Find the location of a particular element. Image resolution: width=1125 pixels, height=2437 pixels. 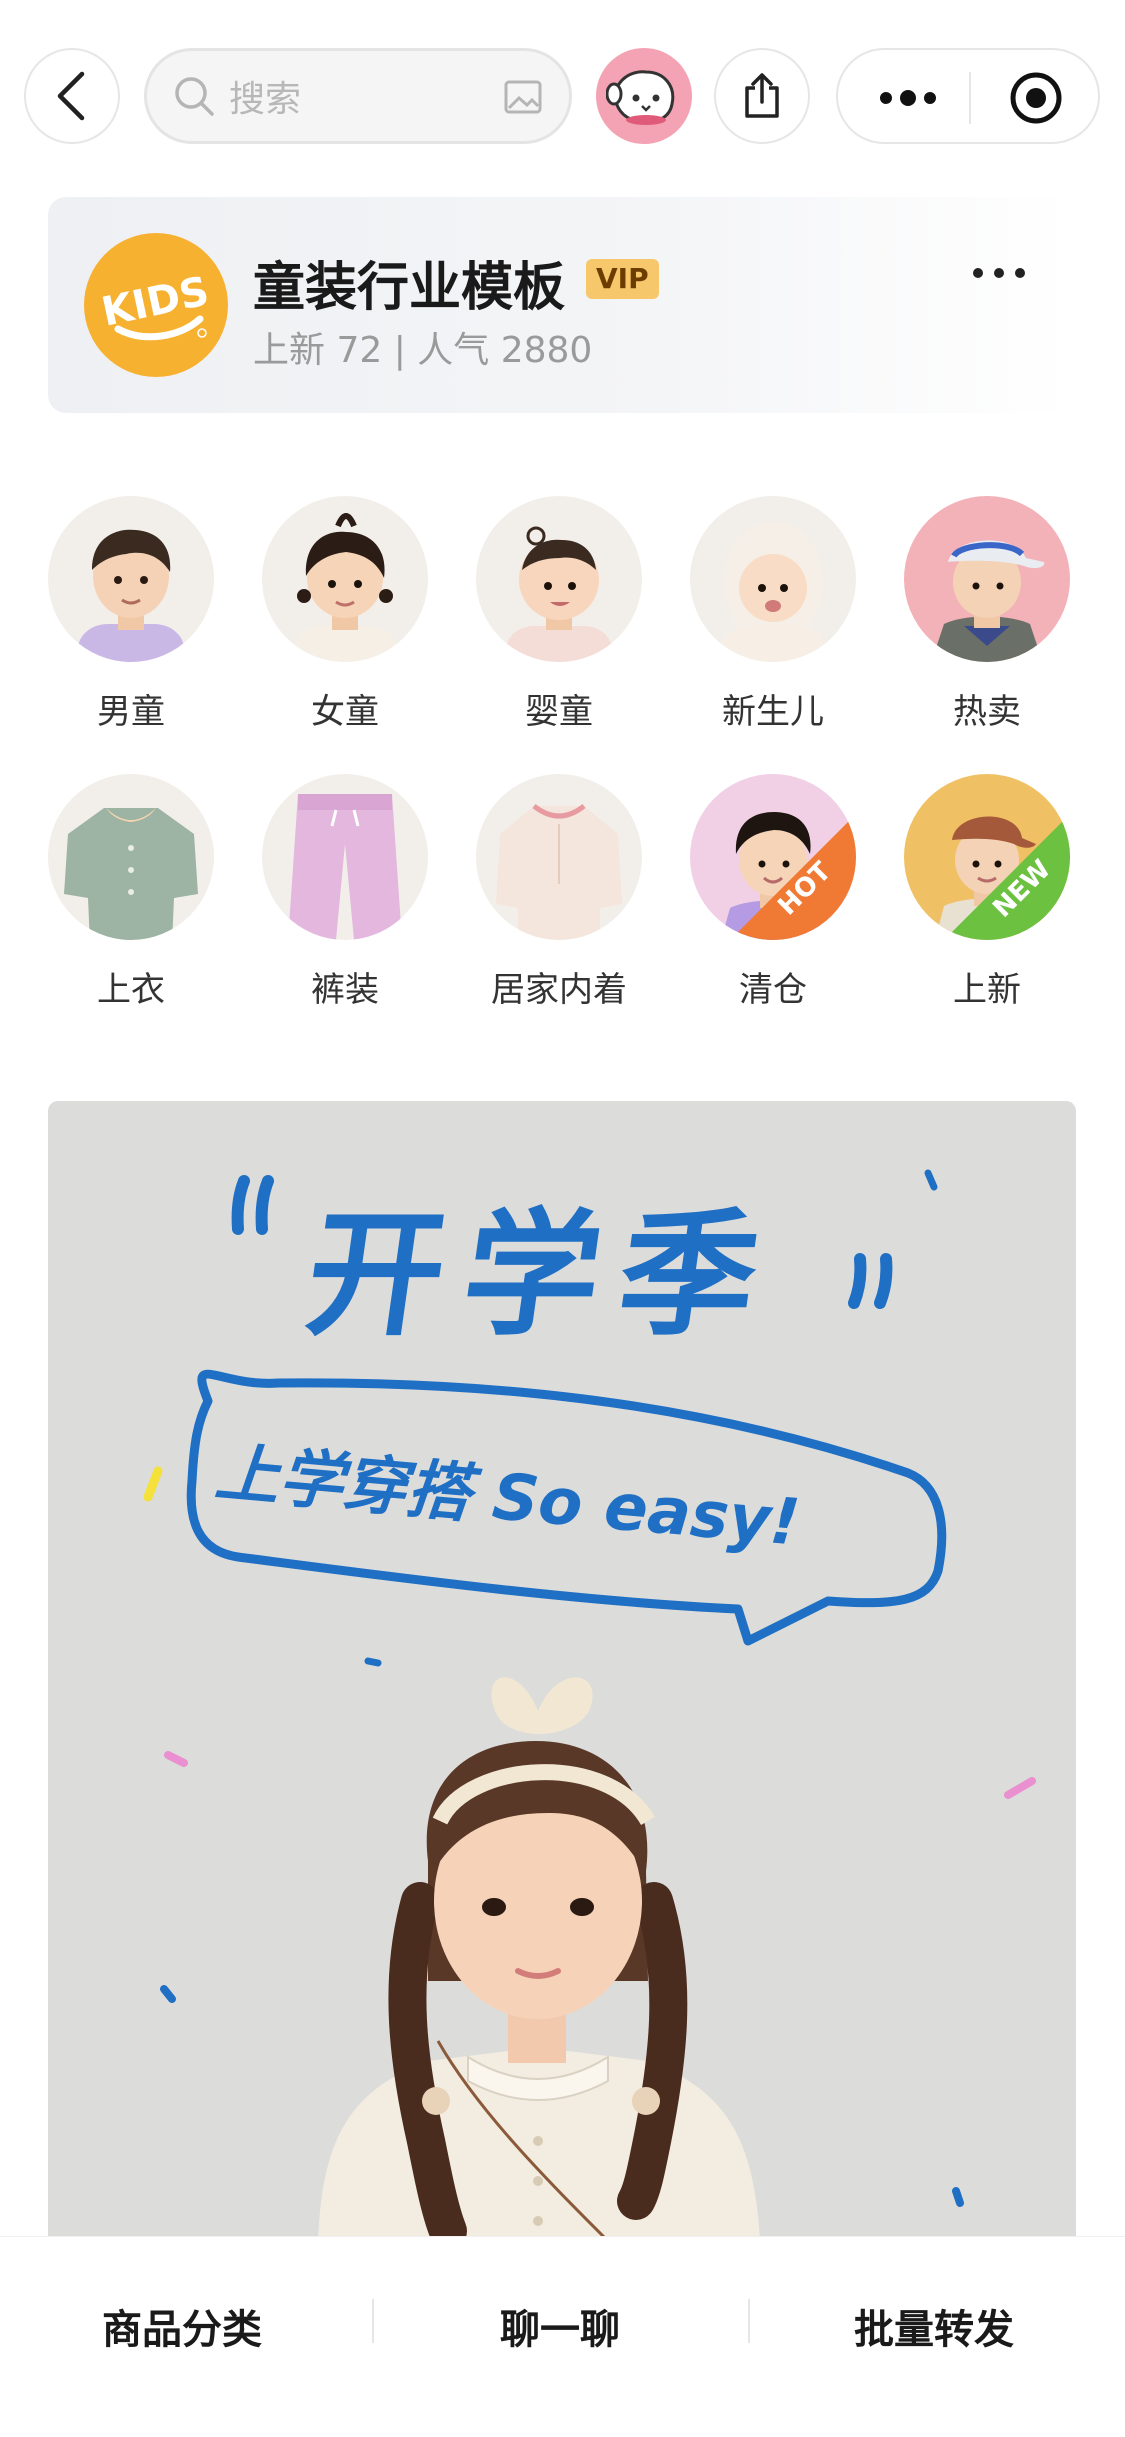

top-nav-bar: 搜索 is located at coordinates (562, 95).